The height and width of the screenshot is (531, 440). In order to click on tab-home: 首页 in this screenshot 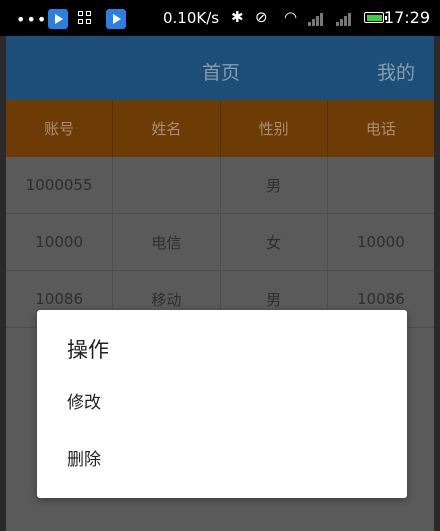, I will do `click(221, 71)`.